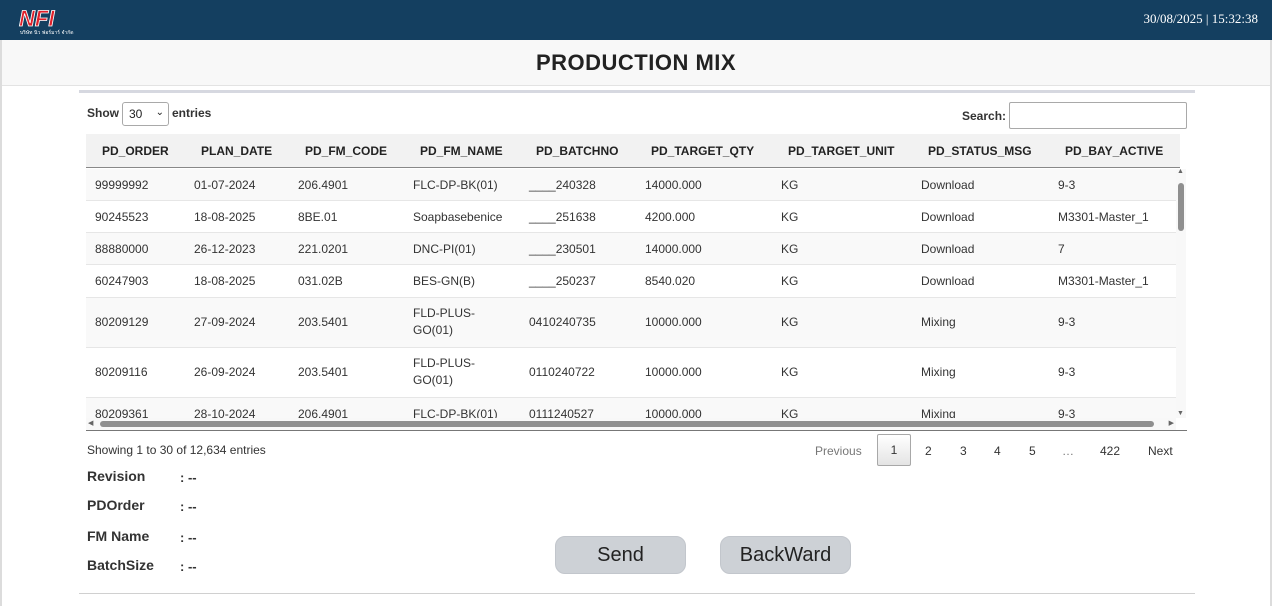 The width and height of the screenshot is (1272, 606). I want to click on column-header-pd-status-msg: PD_STATUS_MSG, so click(980, 151).